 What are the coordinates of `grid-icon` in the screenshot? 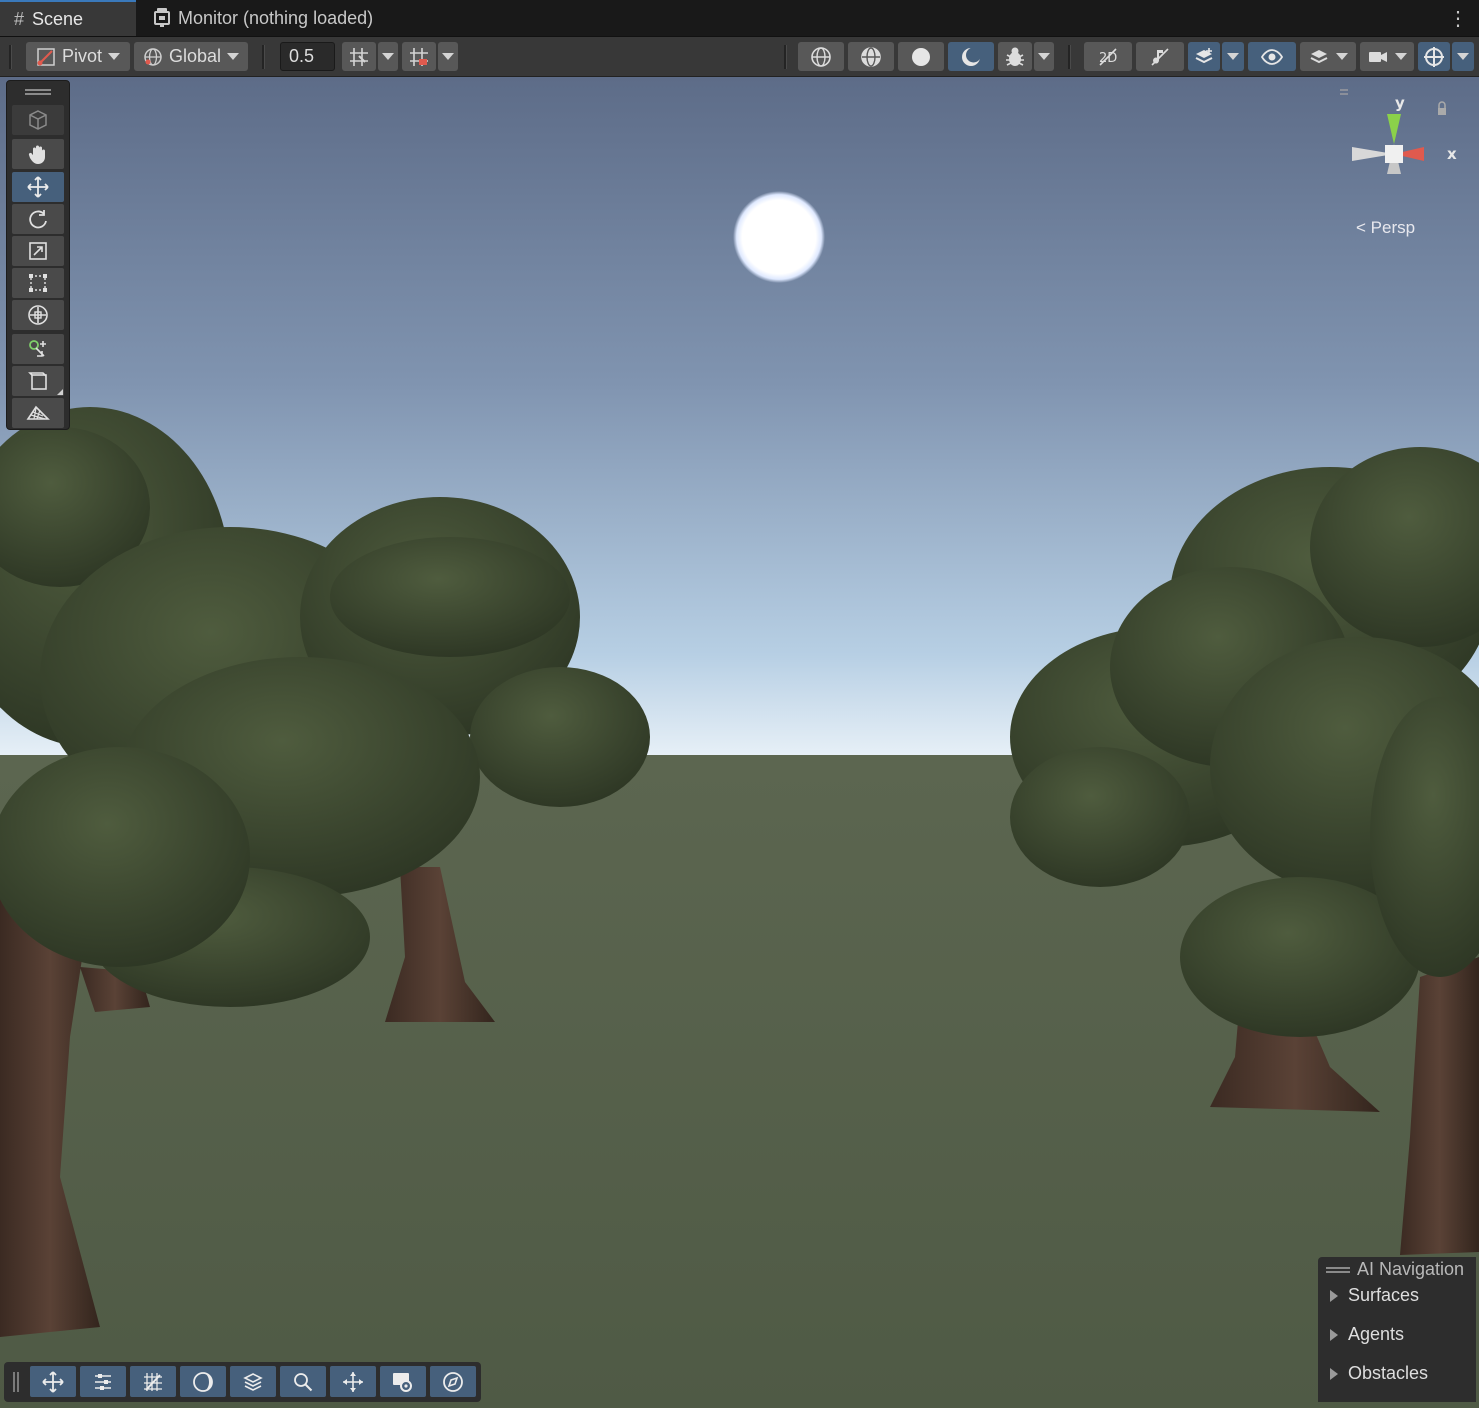 It's located at (153, 1381).